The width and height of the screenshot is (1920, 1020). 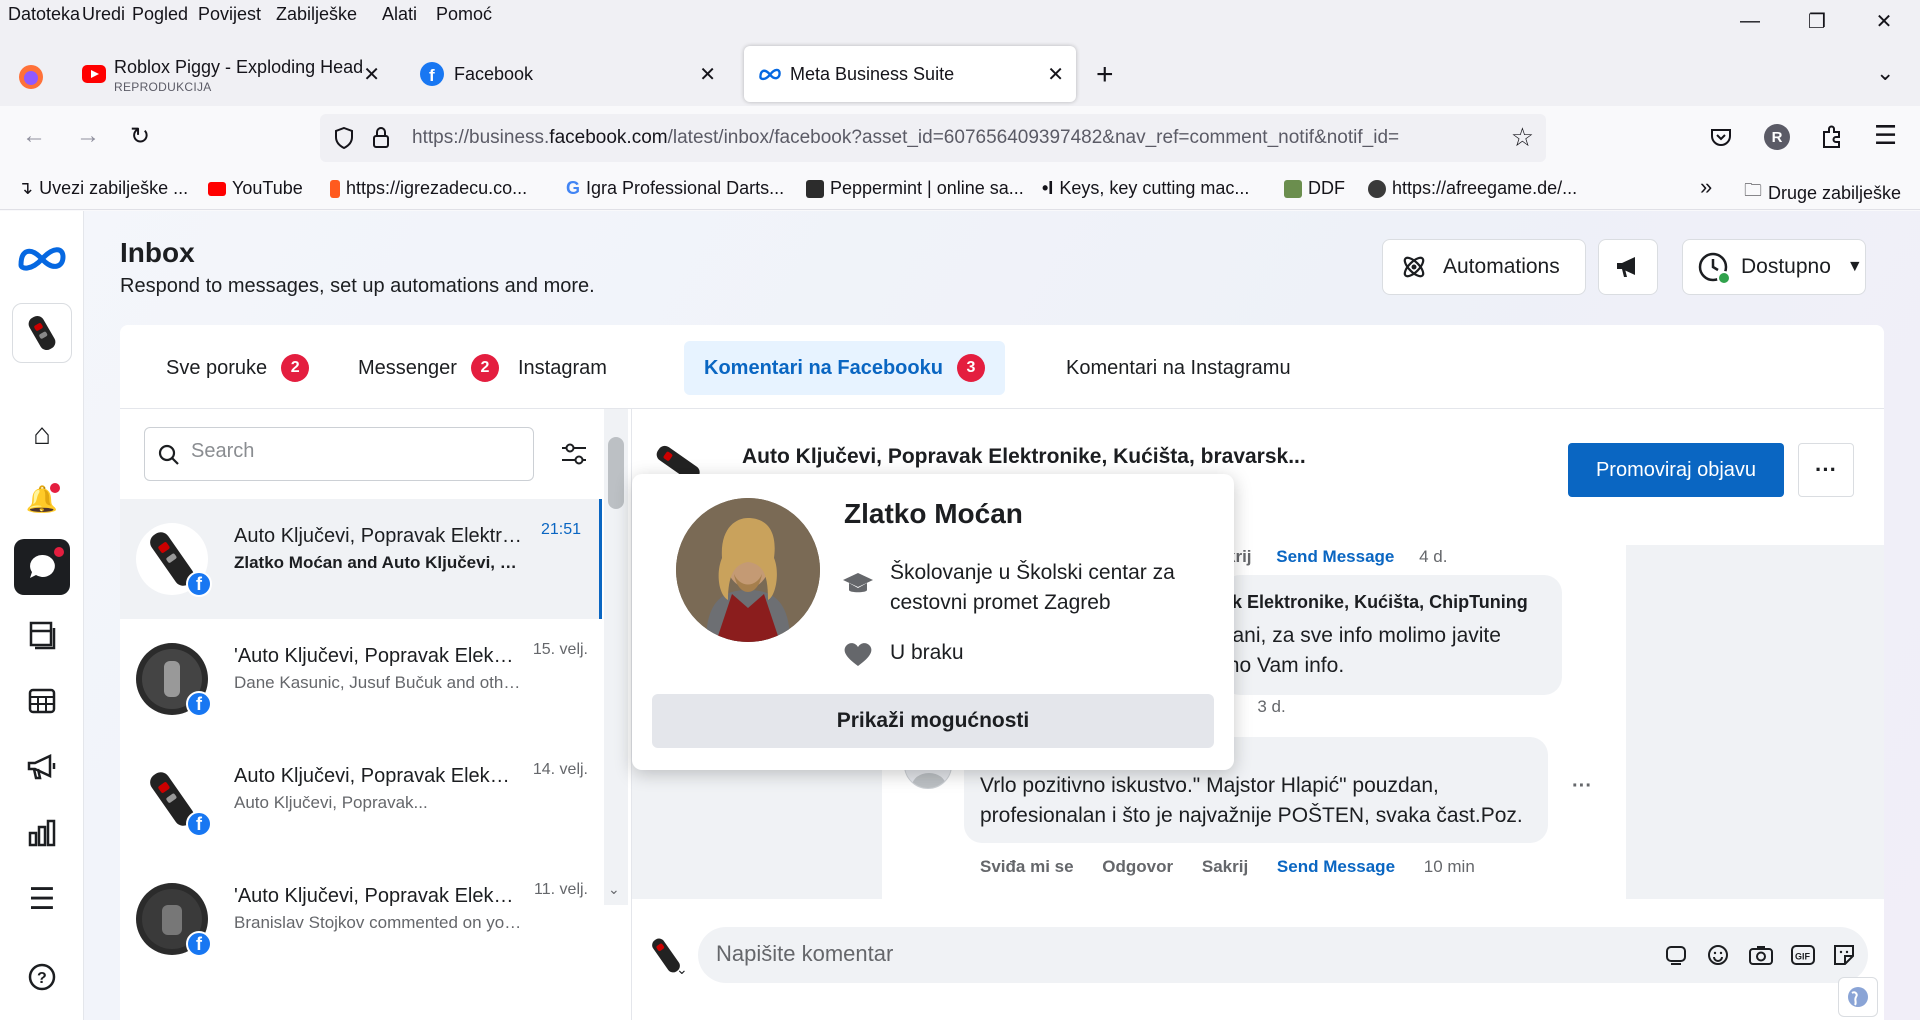 What do you see at coordinates (1225, 866) in the screenshot?
I see `hide-link: Sakrij` at bounding box center [1225, 866].